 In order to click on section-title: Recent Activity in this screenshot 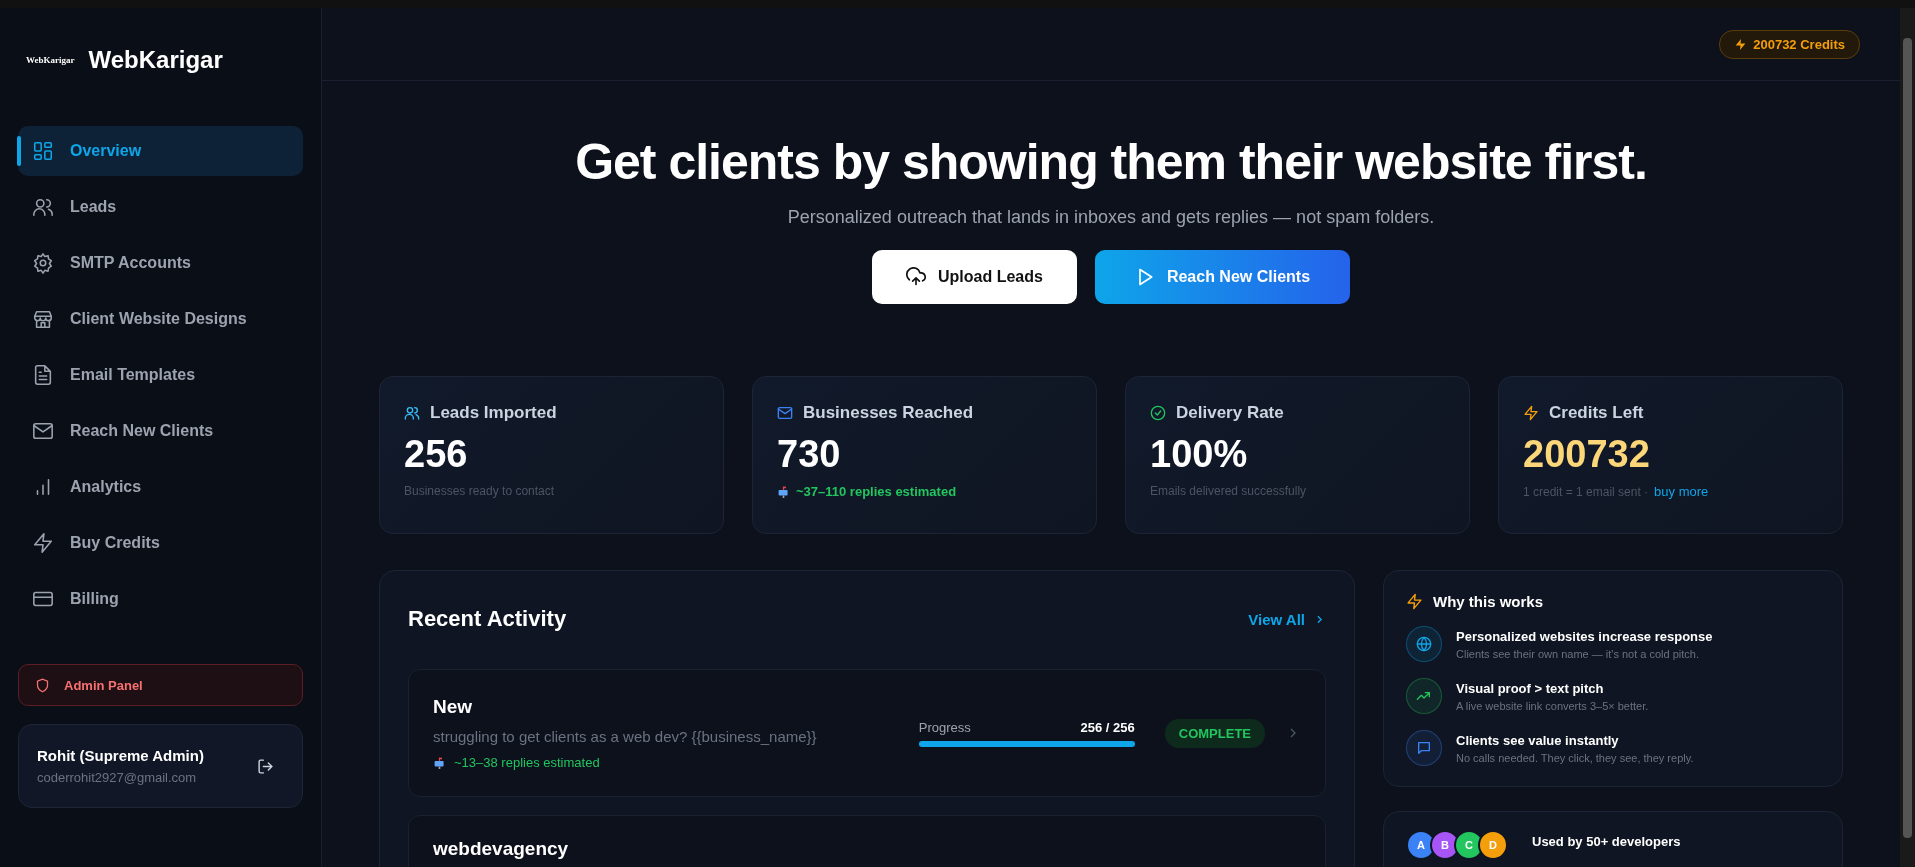, I will do `click(487, 619)`.